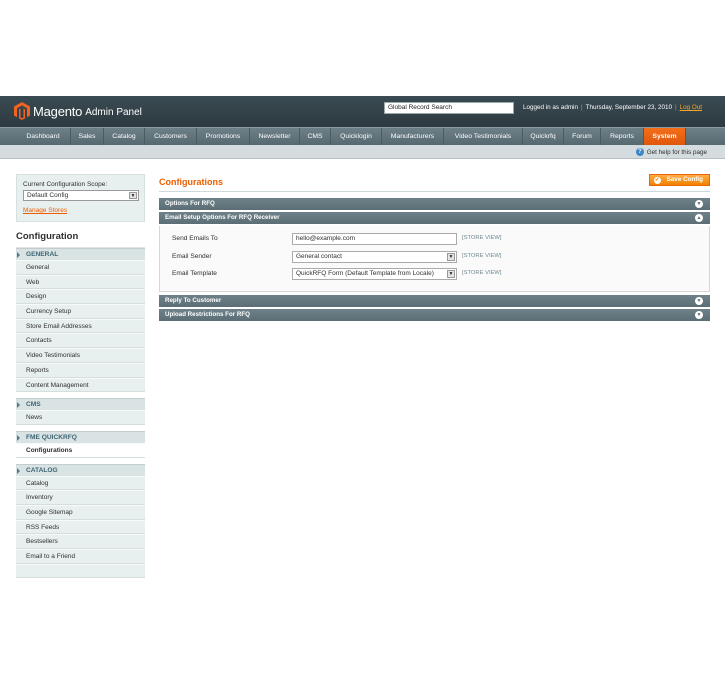 The image size is (725, 680). Describe the element at coordinates (80, 436) in the screenshot. I see `section-fme-quickrfq: FME QUICKRFQ` at that location.